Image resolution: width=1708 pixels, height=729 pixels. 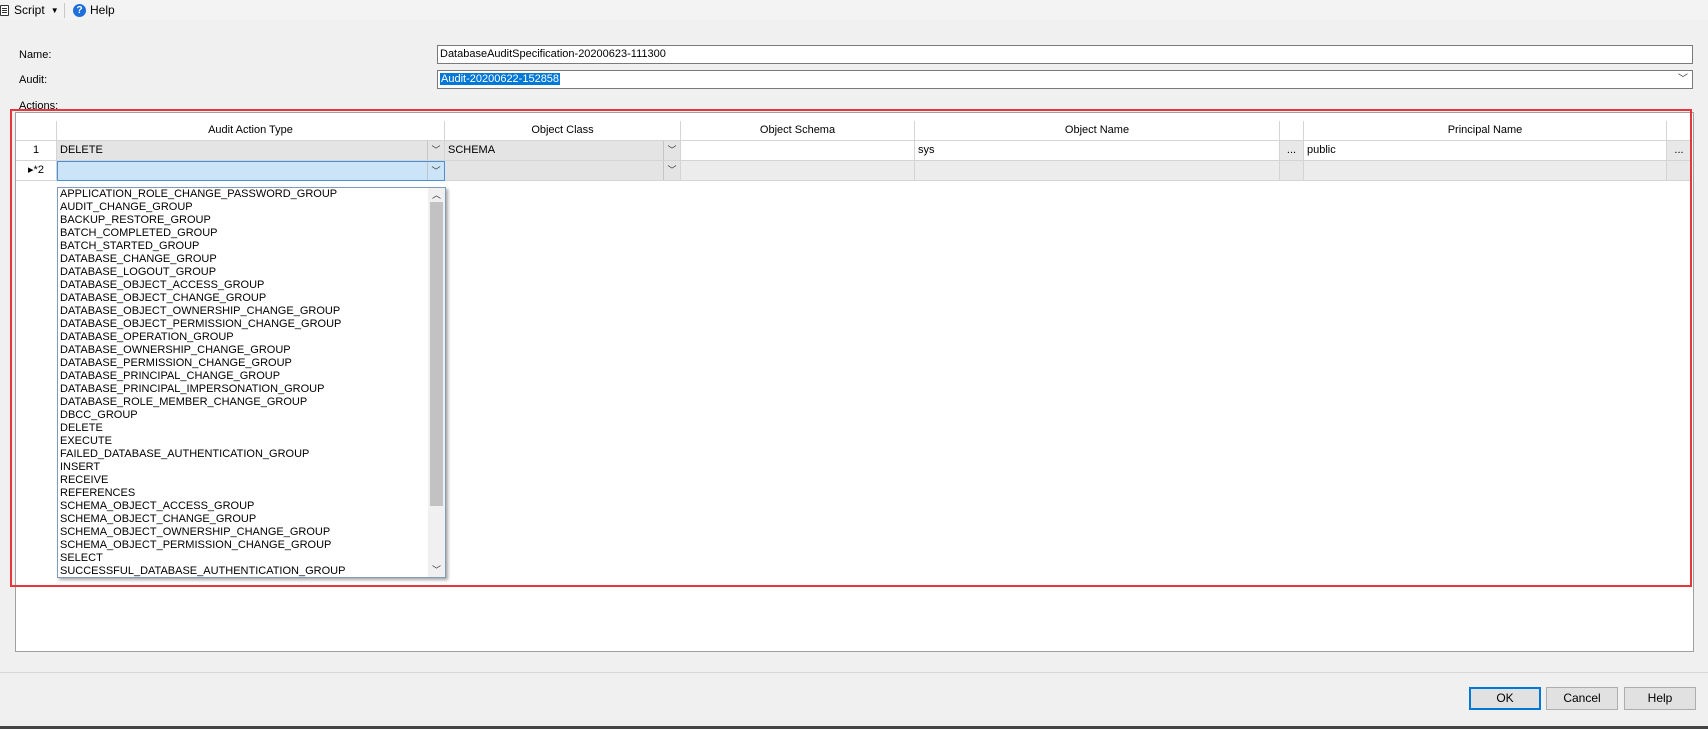 I want to click on dropdown-option: DBCC_GROUP, so click(x=244, y=415).